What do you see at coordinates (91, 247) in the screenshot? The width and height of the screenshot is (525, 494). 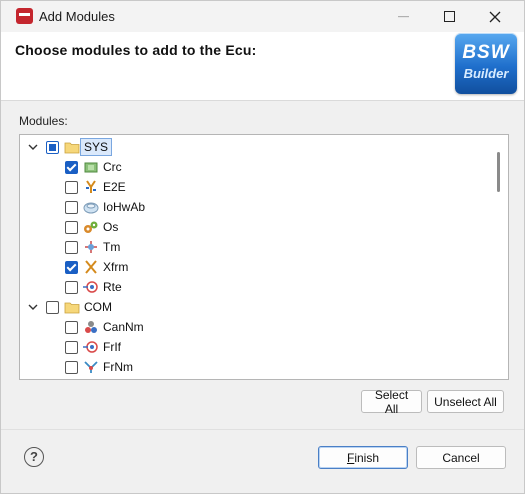 I see `tm-module-icon` at bounding box center [91, 247].